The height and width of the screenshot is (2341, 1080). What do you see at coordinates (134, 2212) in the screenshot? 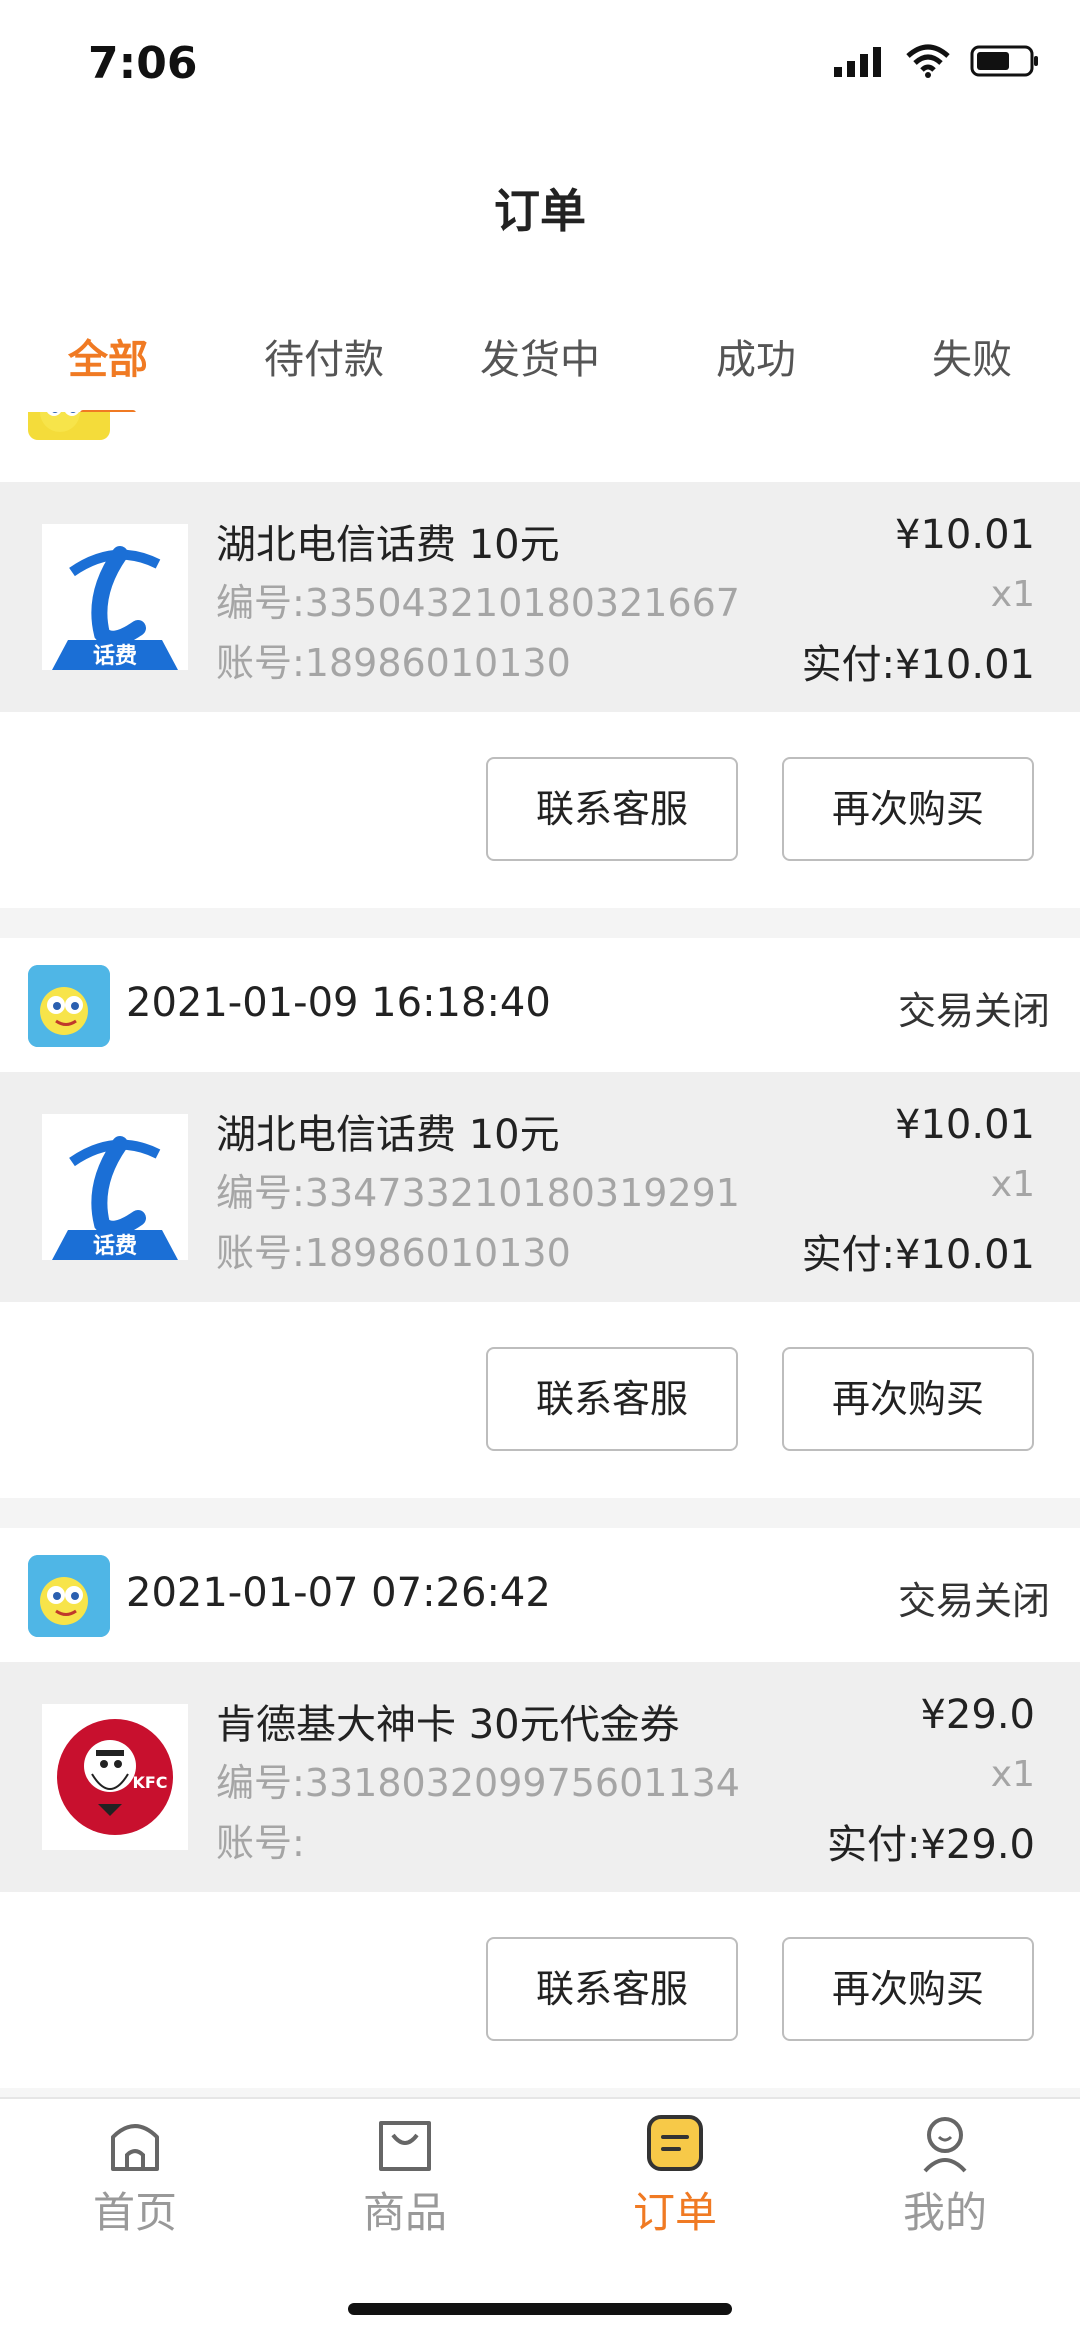
I see `tabbar-label: 首页` at bounding box center [134, 2212].